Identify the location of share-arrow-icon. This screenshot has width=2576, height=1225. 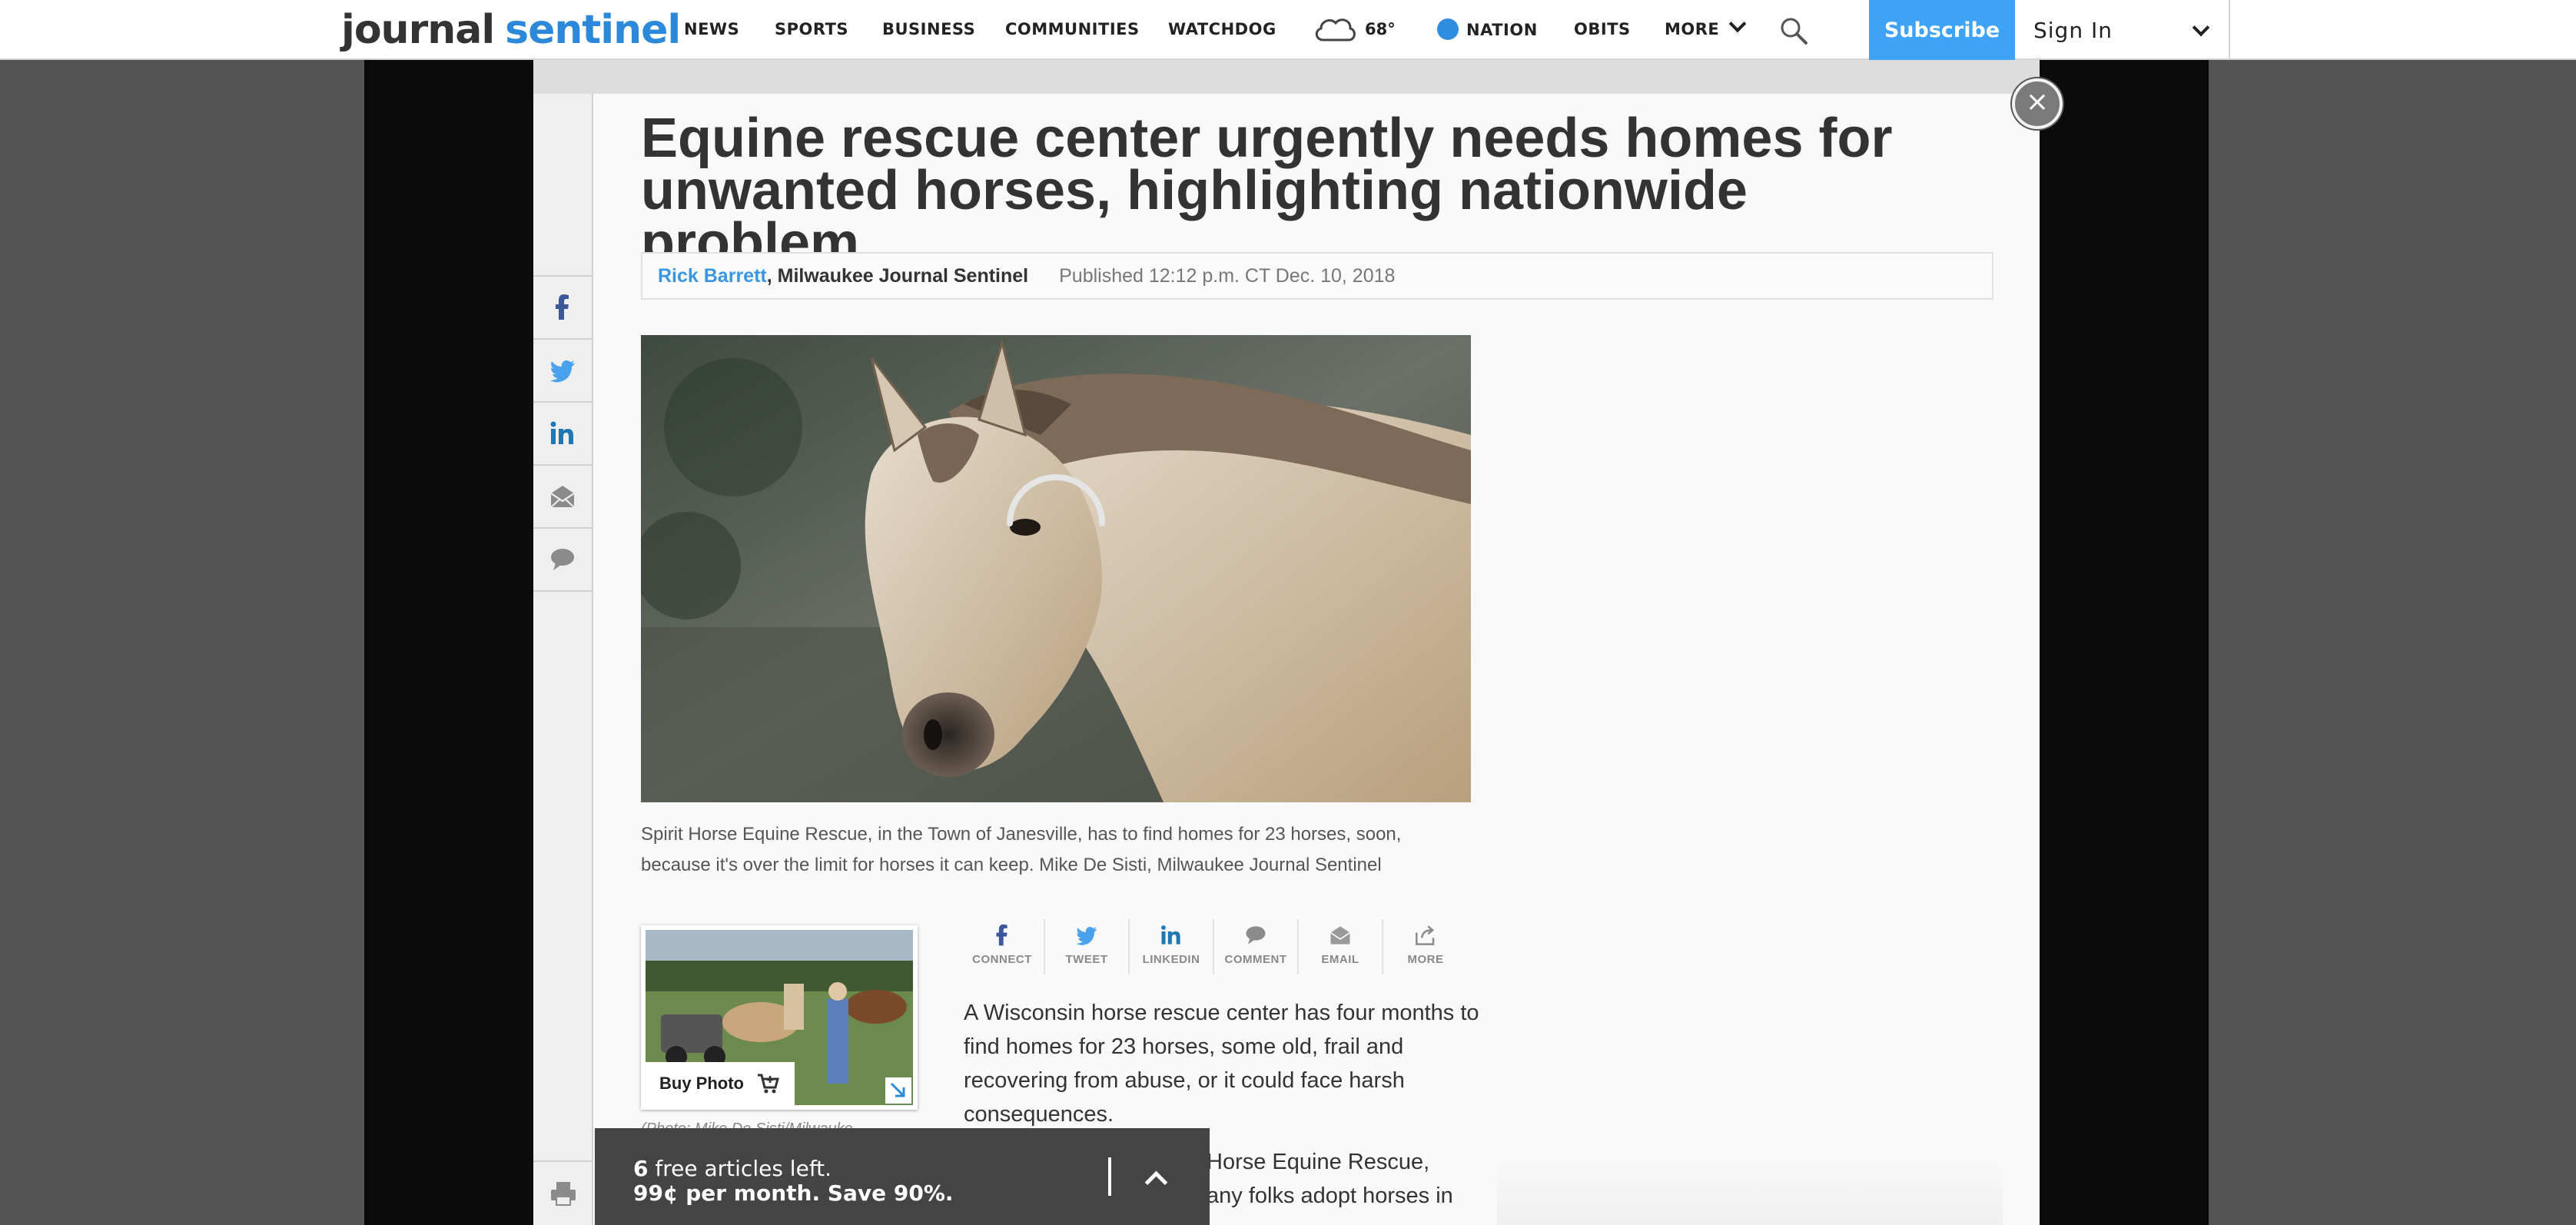
(1425, 935).